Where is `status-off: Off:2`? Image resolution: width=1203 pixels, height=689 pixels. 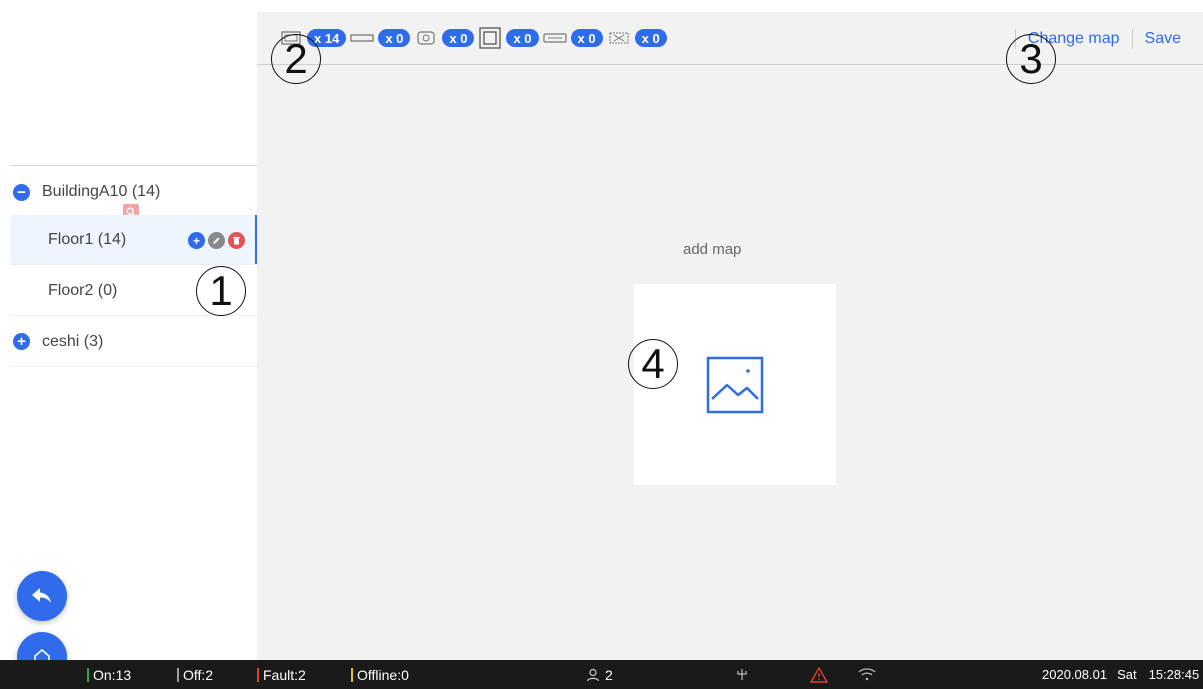
status-off: Off:2 is located at coordinates (195, 675).